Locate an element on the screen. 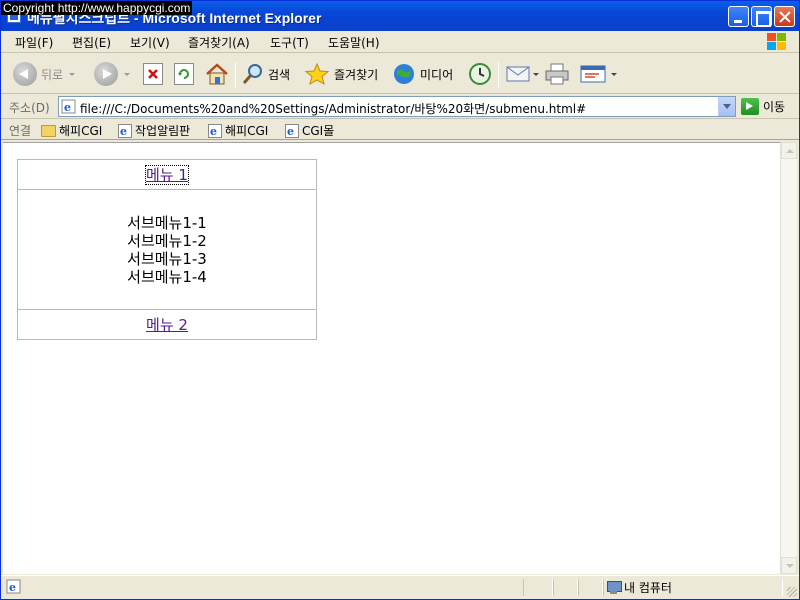 This screenshot has height=600, width=800. standard-toolbar: 뒤로 검색 즐겨찾기 미디어 is located at coordinates (400, 74).